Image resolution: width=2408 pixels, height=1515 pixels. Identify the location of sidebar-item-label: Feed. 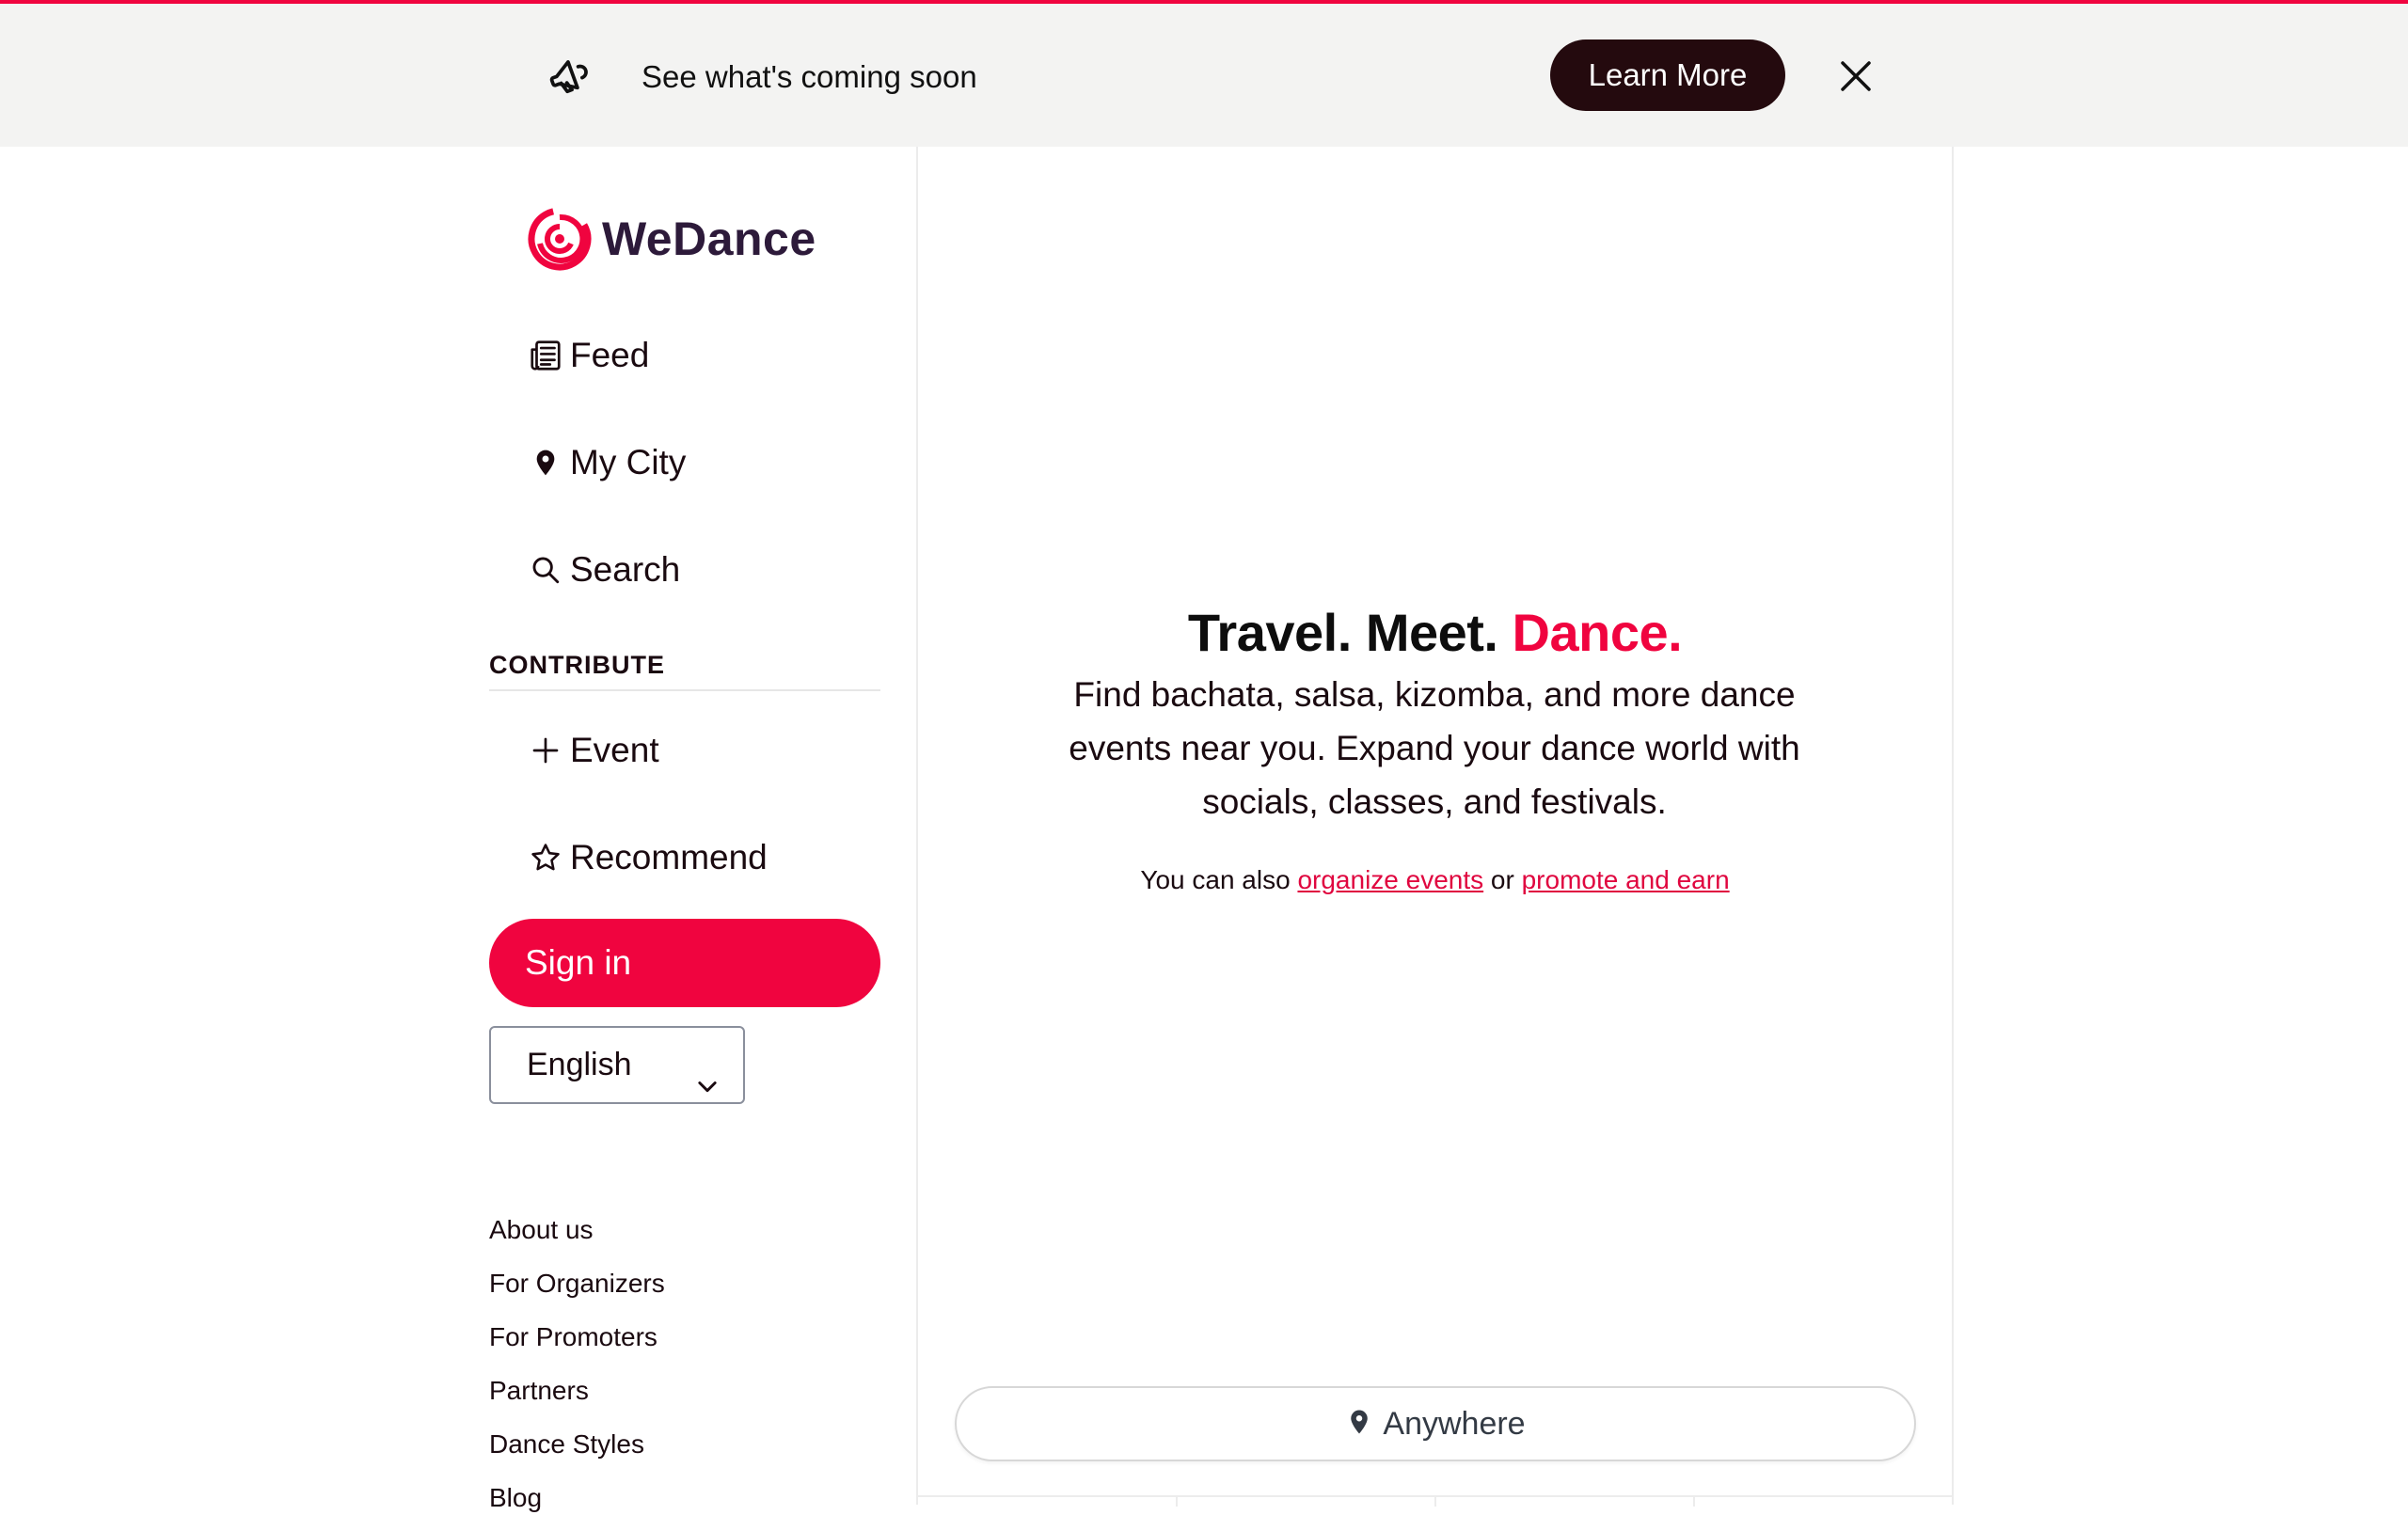
(610, 355).